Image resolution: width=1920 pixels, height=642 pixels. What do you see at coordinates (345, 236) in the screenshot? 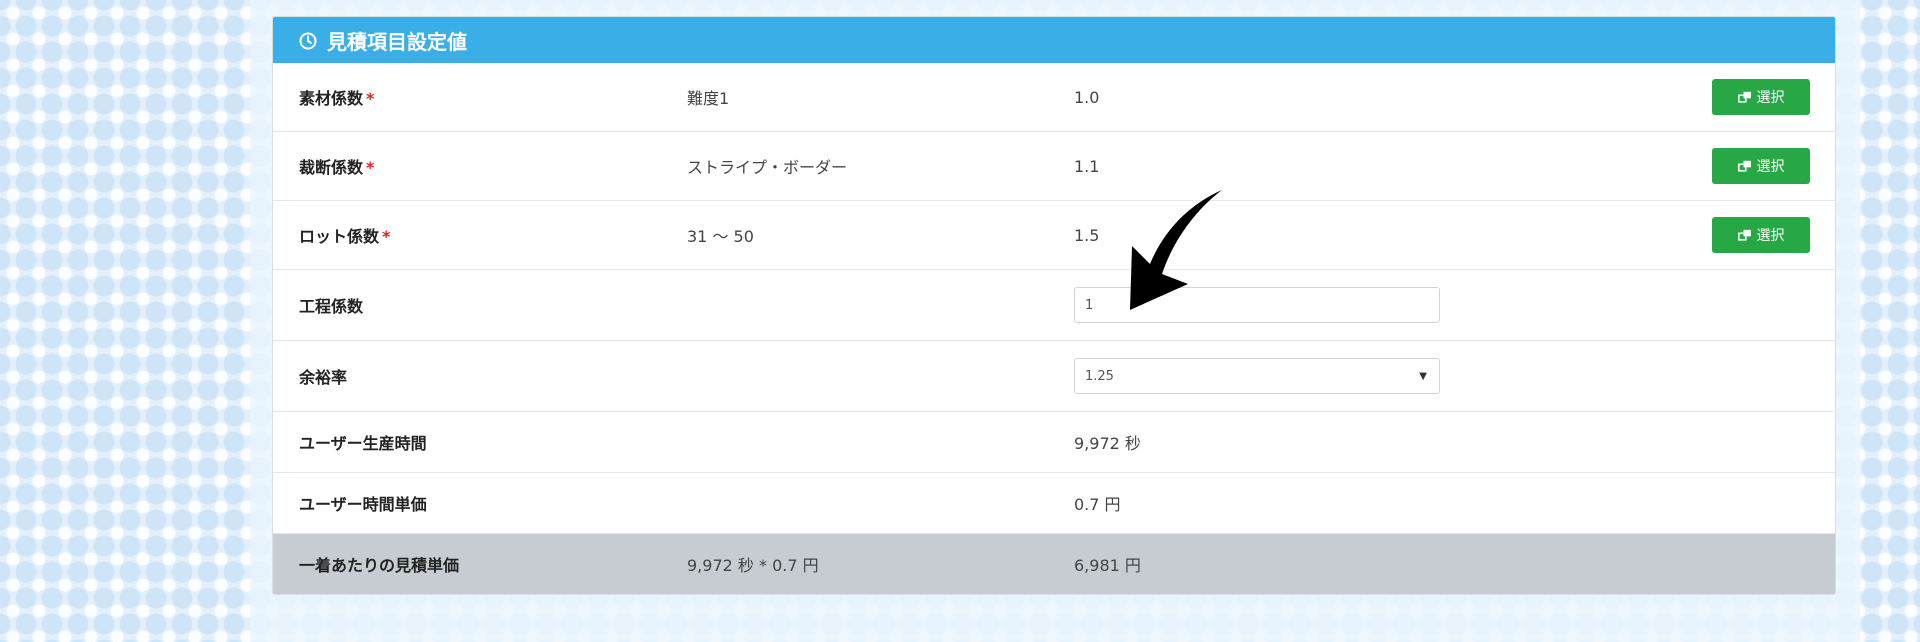
I see `row-label: ロット係数 *` at bounding box center [345, 236].